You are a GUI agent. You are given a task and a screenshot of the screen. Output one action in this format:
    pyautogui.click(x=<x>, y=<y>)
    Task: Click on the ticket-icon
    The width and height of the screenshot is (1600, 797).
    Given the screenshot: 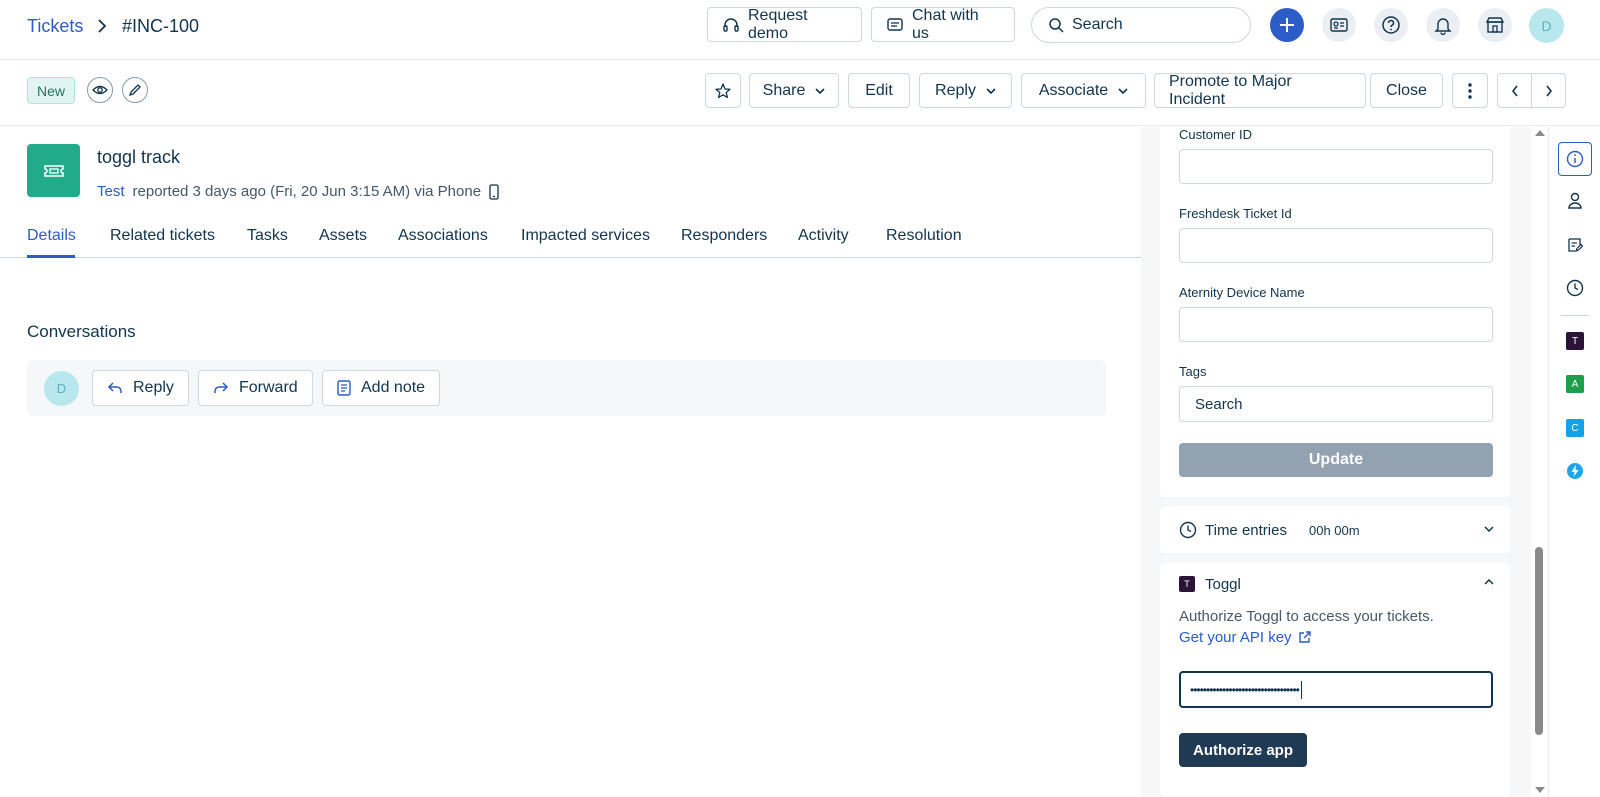 What is the action you would take?
    pyautogui.click(x=54, y=171)
    